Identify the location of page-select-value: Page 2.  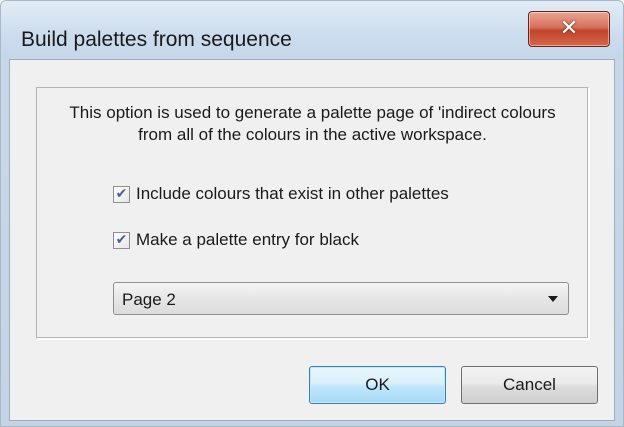
(149, 299).